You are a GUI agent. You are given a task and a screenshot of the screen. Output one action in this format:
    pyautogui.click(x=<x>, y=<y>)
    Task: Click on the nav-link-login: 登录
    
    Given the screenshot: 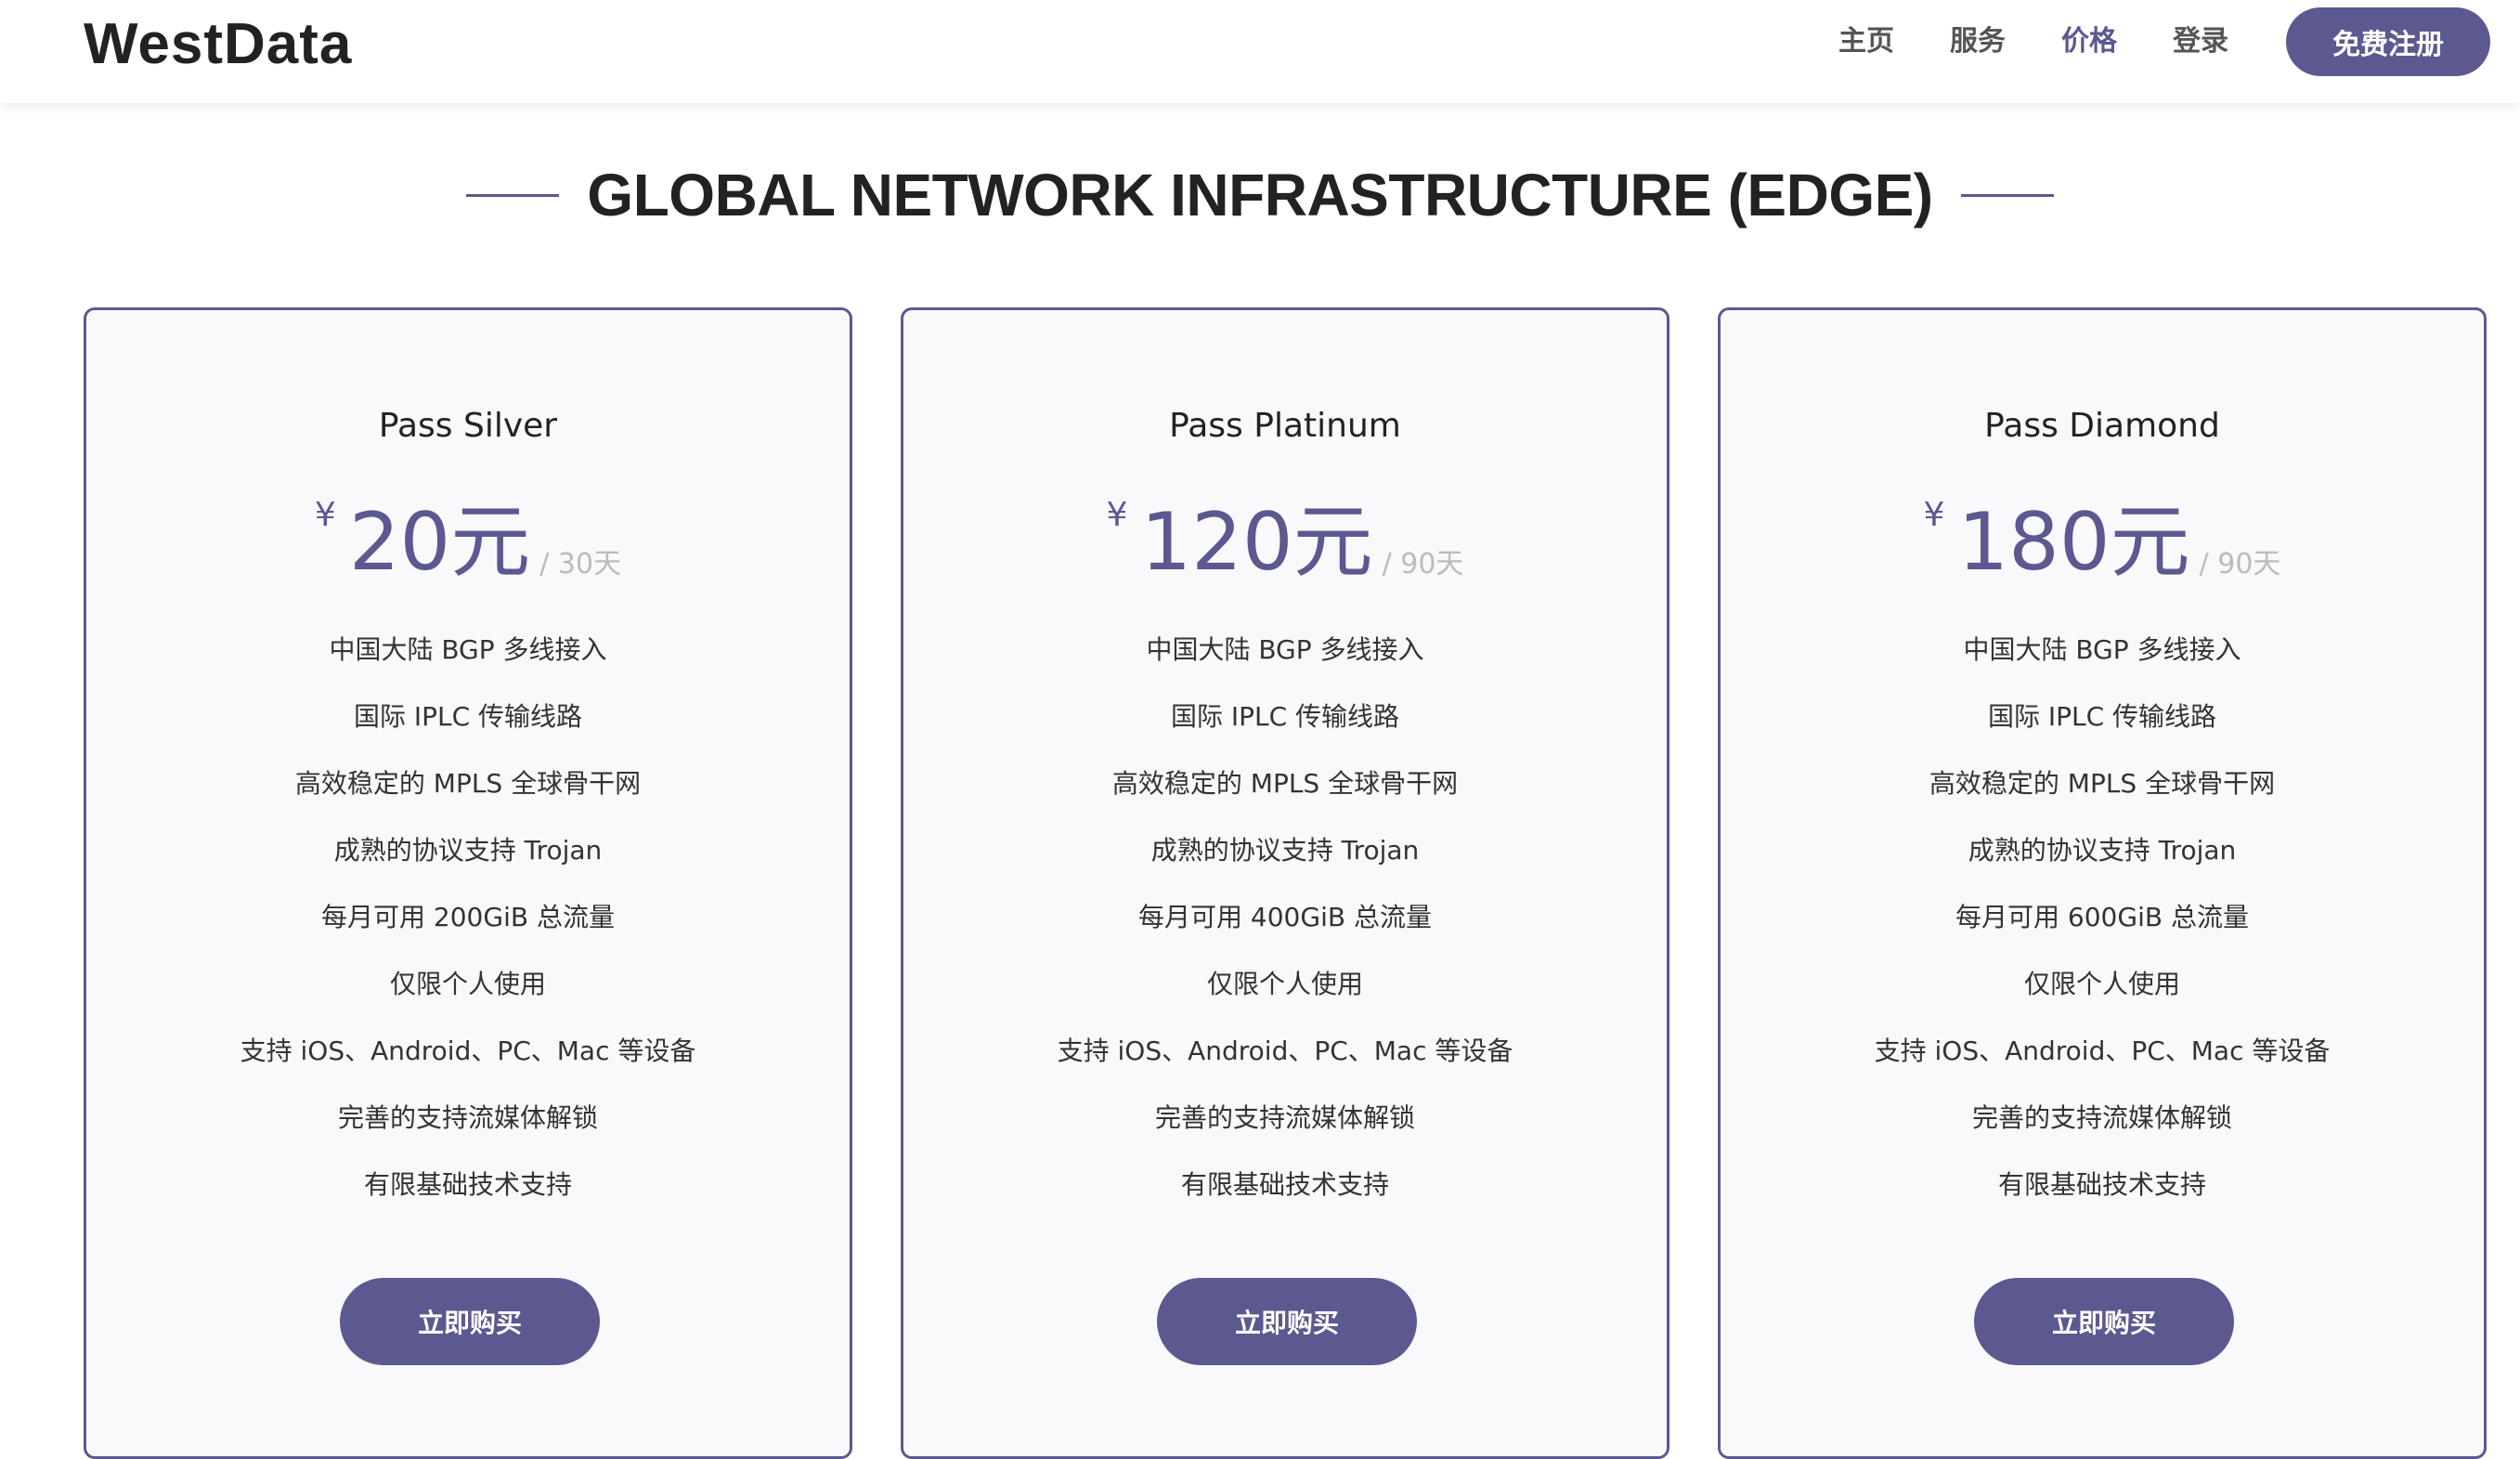 What is the action you would take?
    pyautogui.click(x=2200, y=41)
    